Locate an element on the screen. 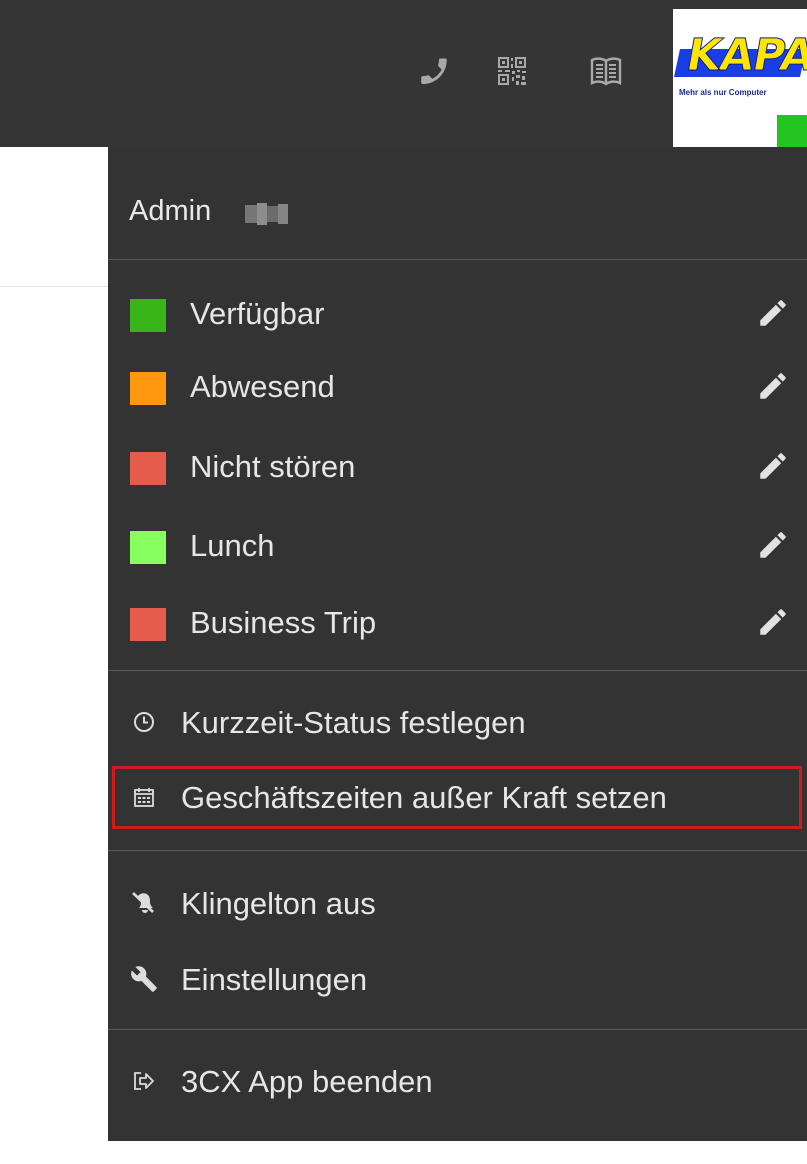  status-item-verfuegbar: Verfügbar is located at coordinates (457, 314).